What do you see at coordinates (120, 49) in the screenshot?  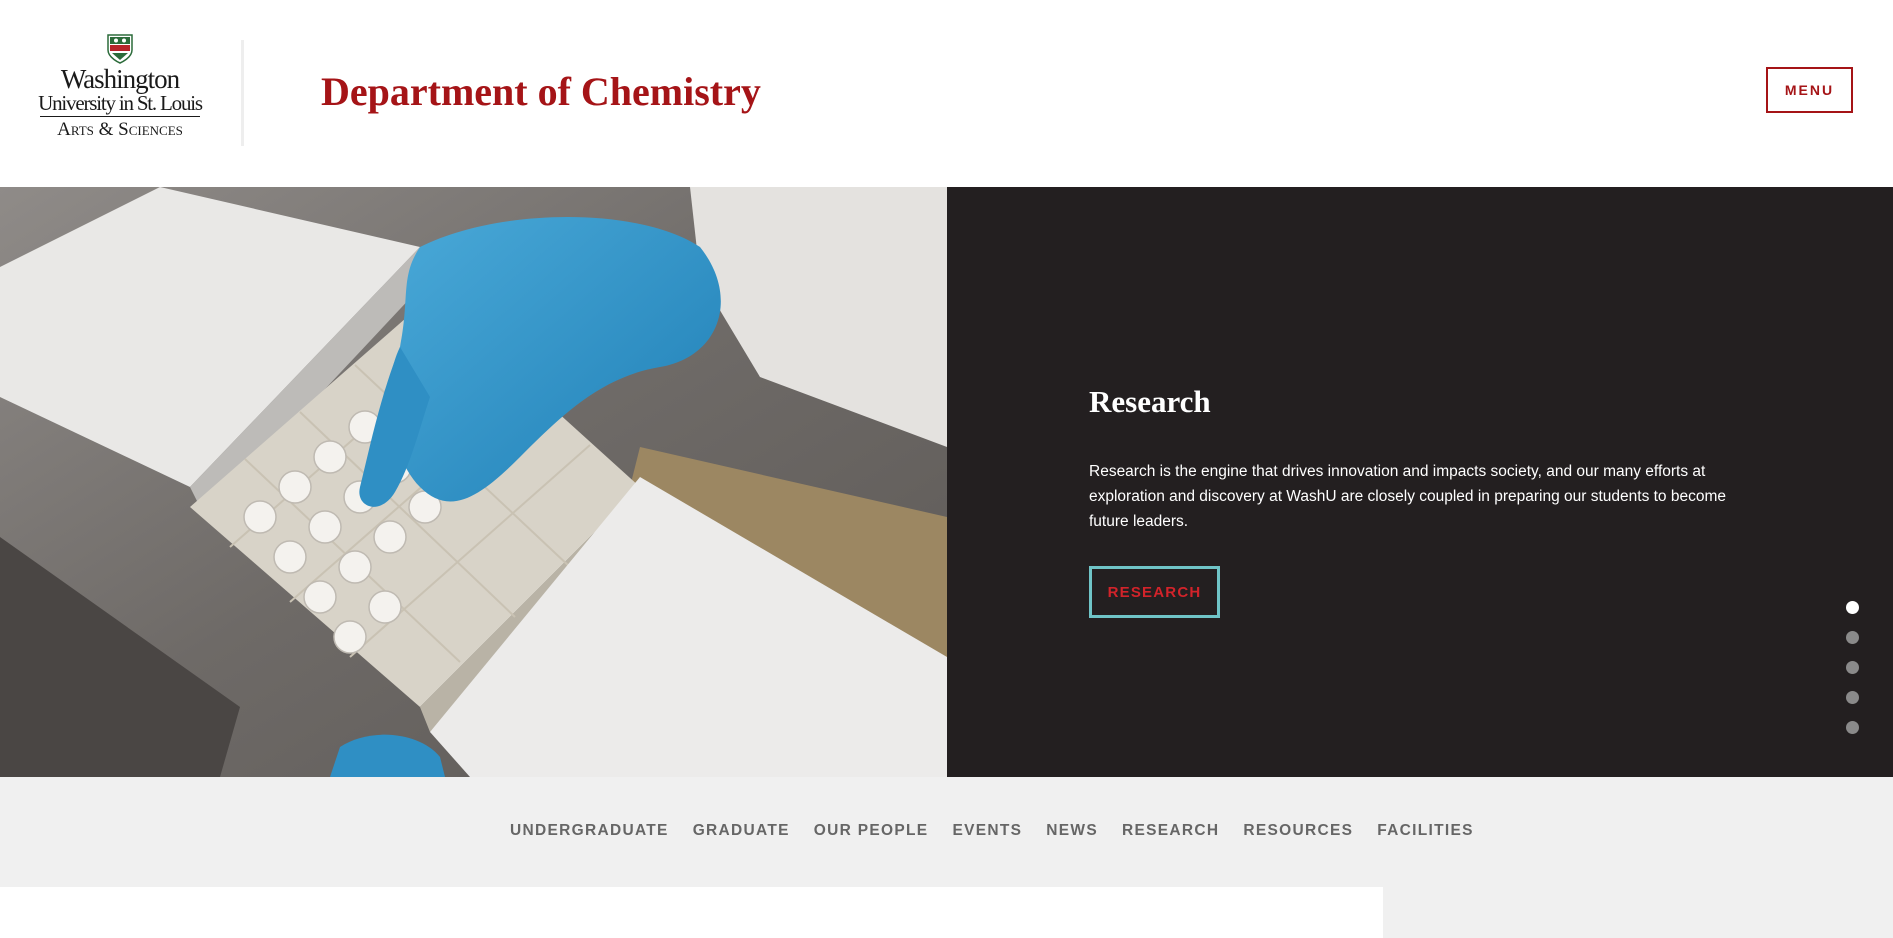 I see `shield-icon` at bounding box center [120, 49].